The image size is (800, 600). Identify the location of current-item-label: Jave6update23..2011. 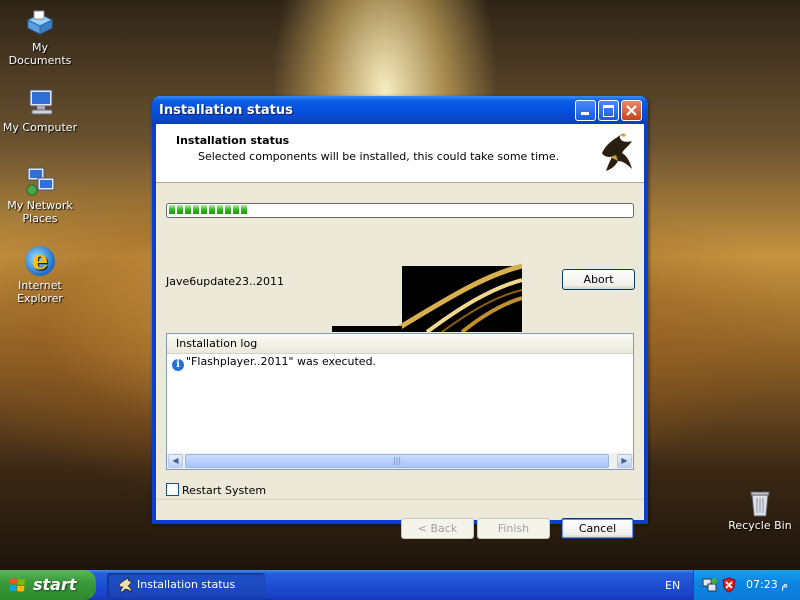
(225, 281).